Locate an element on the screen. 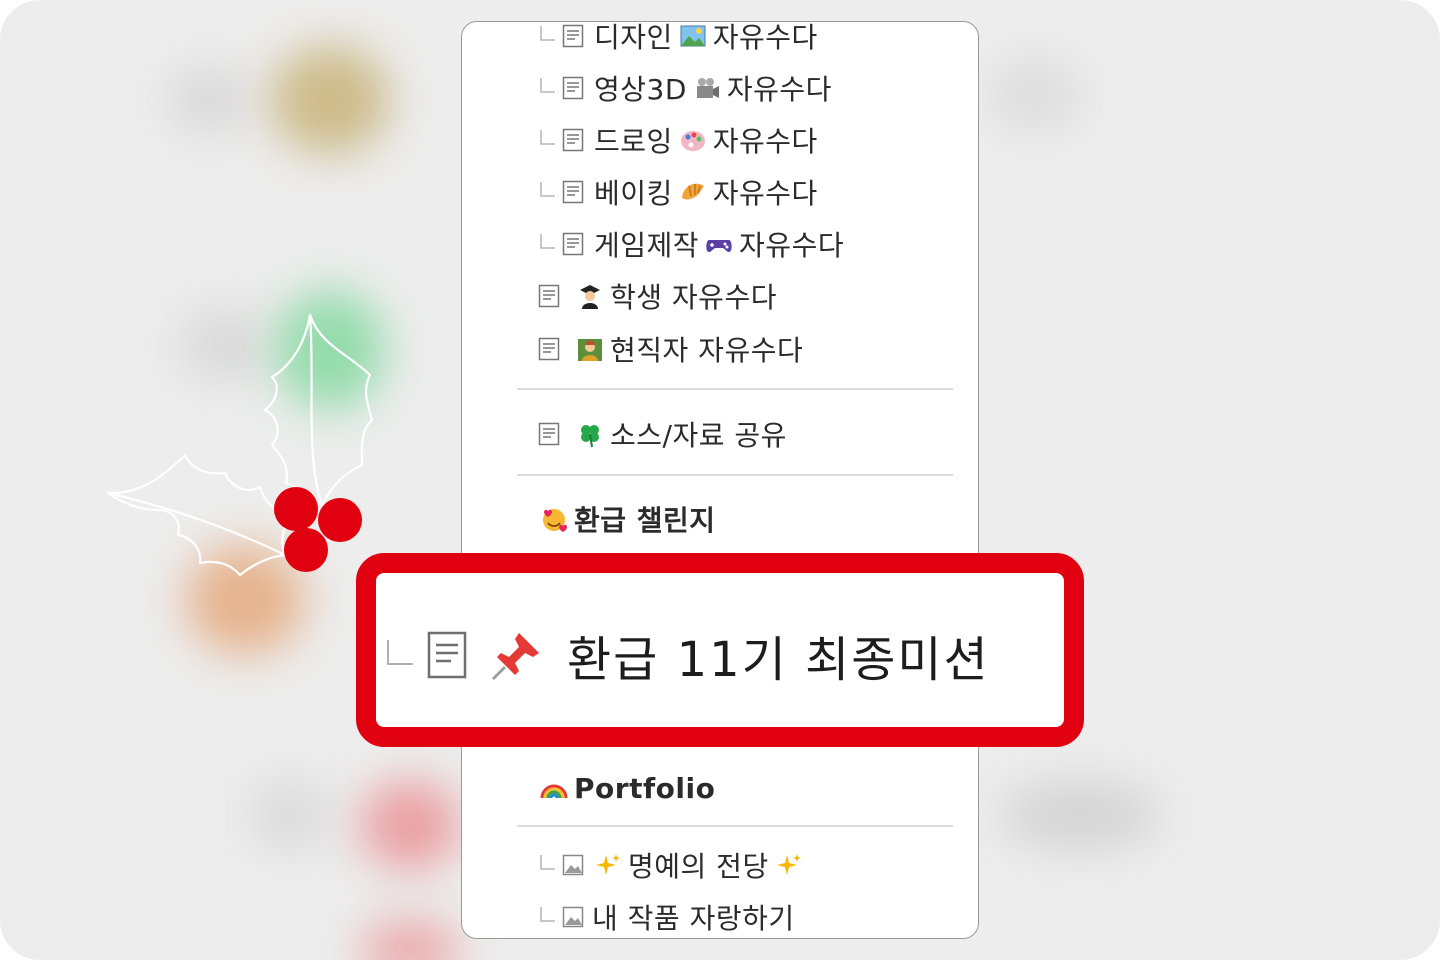  highlighted-item-label: 환급 11기 최종미션 is located at coordinates (778, 660).